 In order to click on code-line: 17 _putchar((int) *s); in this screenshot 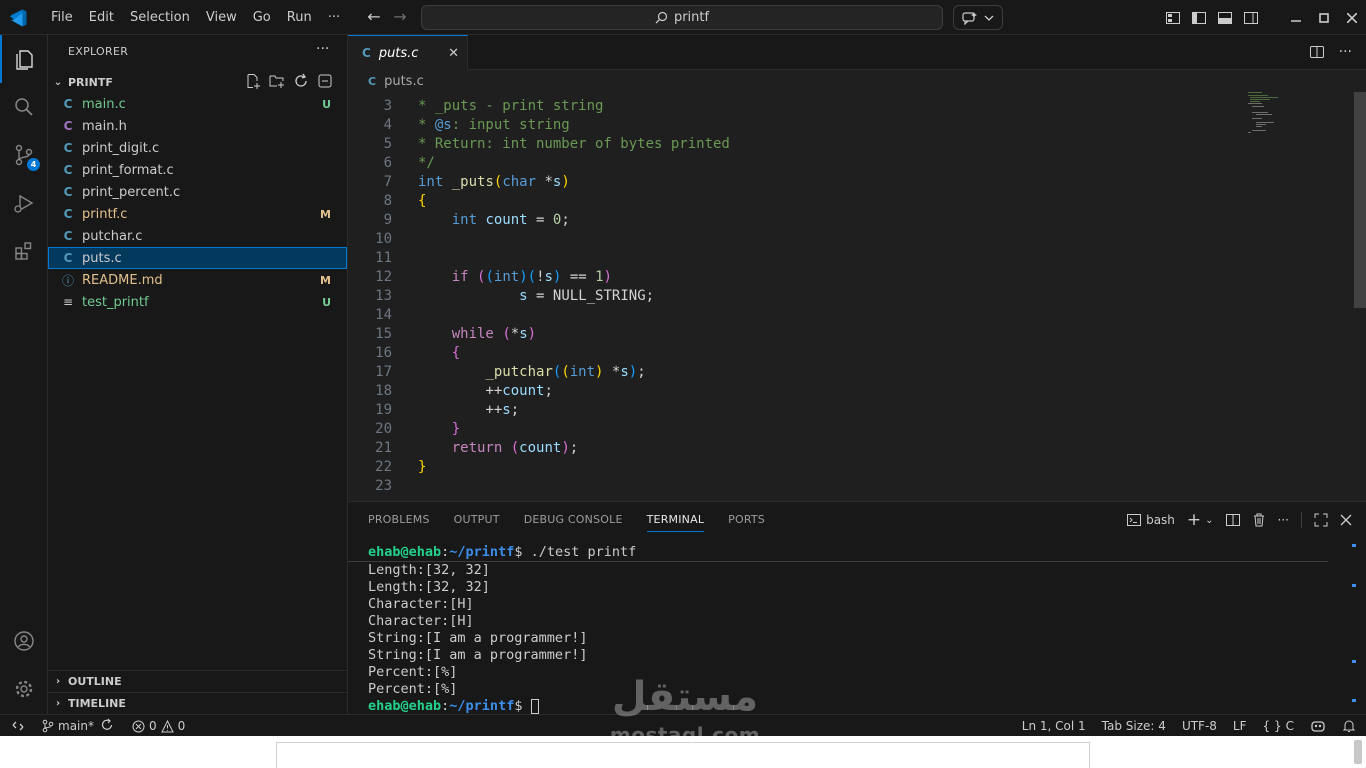, I will do `click(848, 372)`.